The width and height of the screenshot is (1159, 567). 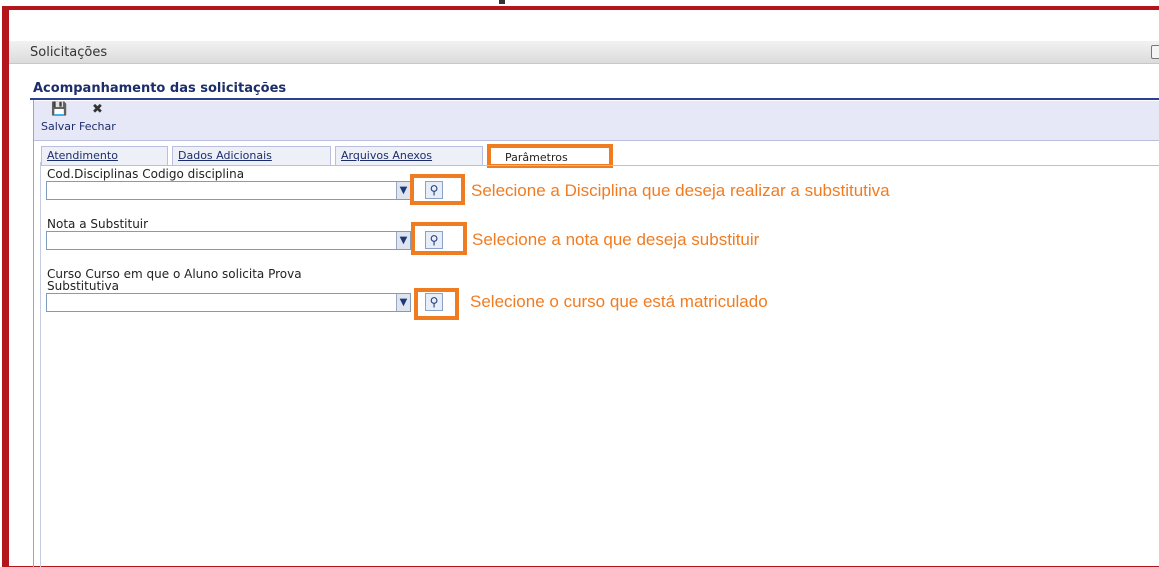 What do you see at coordinates (437, 189) in the screenshot?
I see `disciplina-highlight` at bounding box center [437, 189].